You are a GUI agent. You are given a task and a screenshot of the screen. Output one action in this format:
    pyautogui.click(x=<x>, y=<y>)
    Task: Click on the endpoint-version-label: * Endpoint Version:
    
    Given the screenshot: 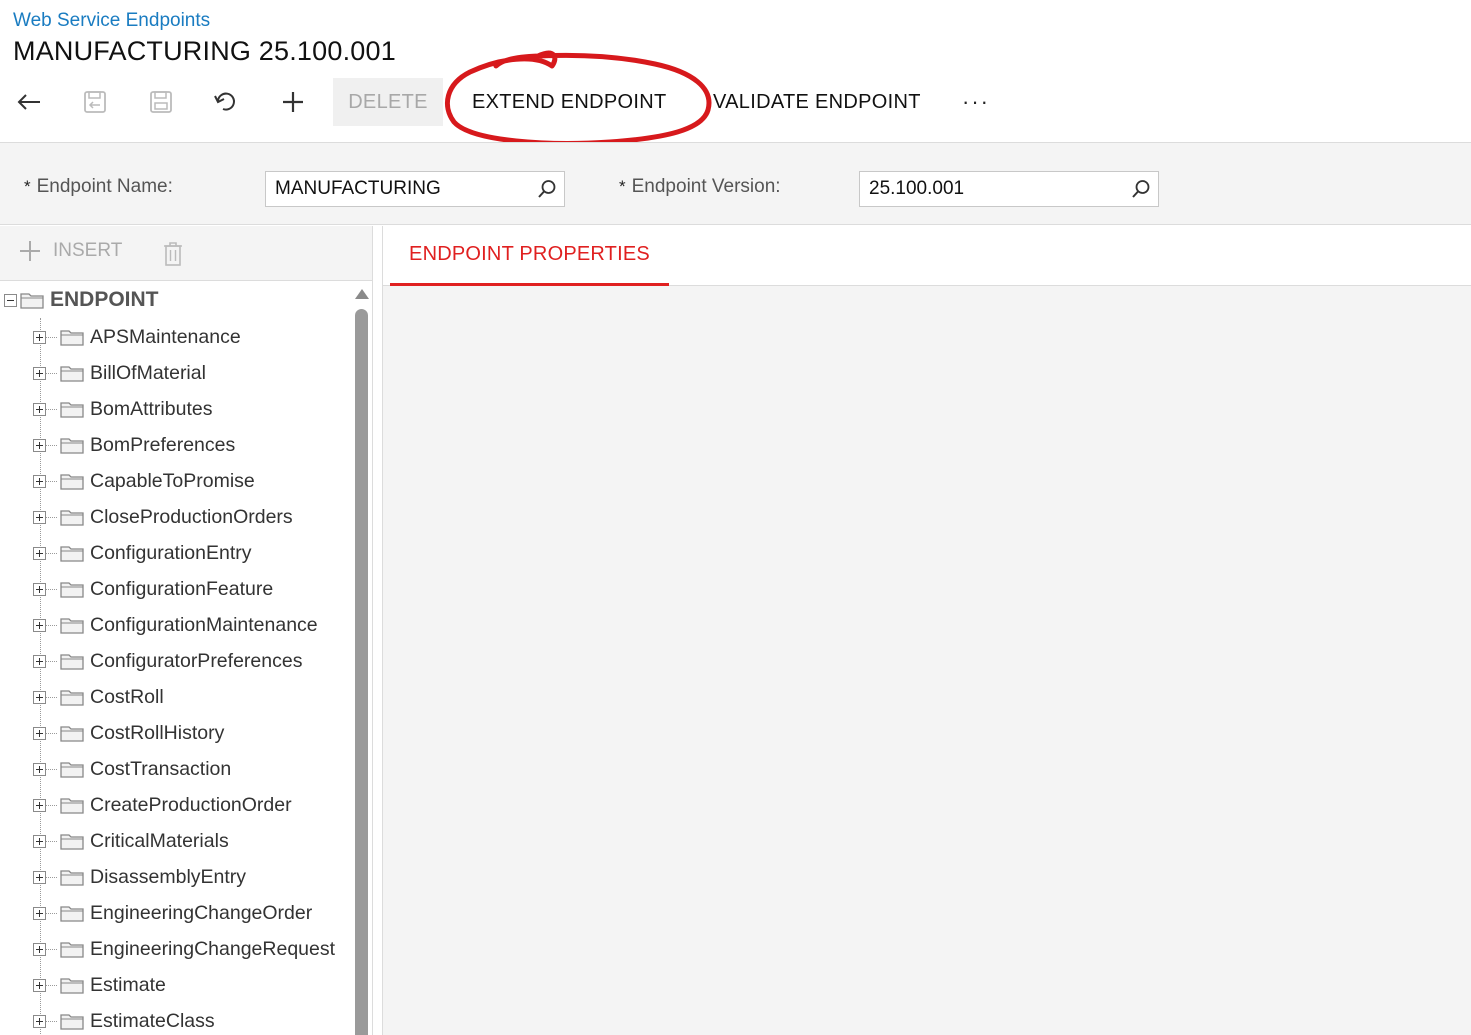 What is the action you would take?
    pyautogui.click(x=700, y=186)
    